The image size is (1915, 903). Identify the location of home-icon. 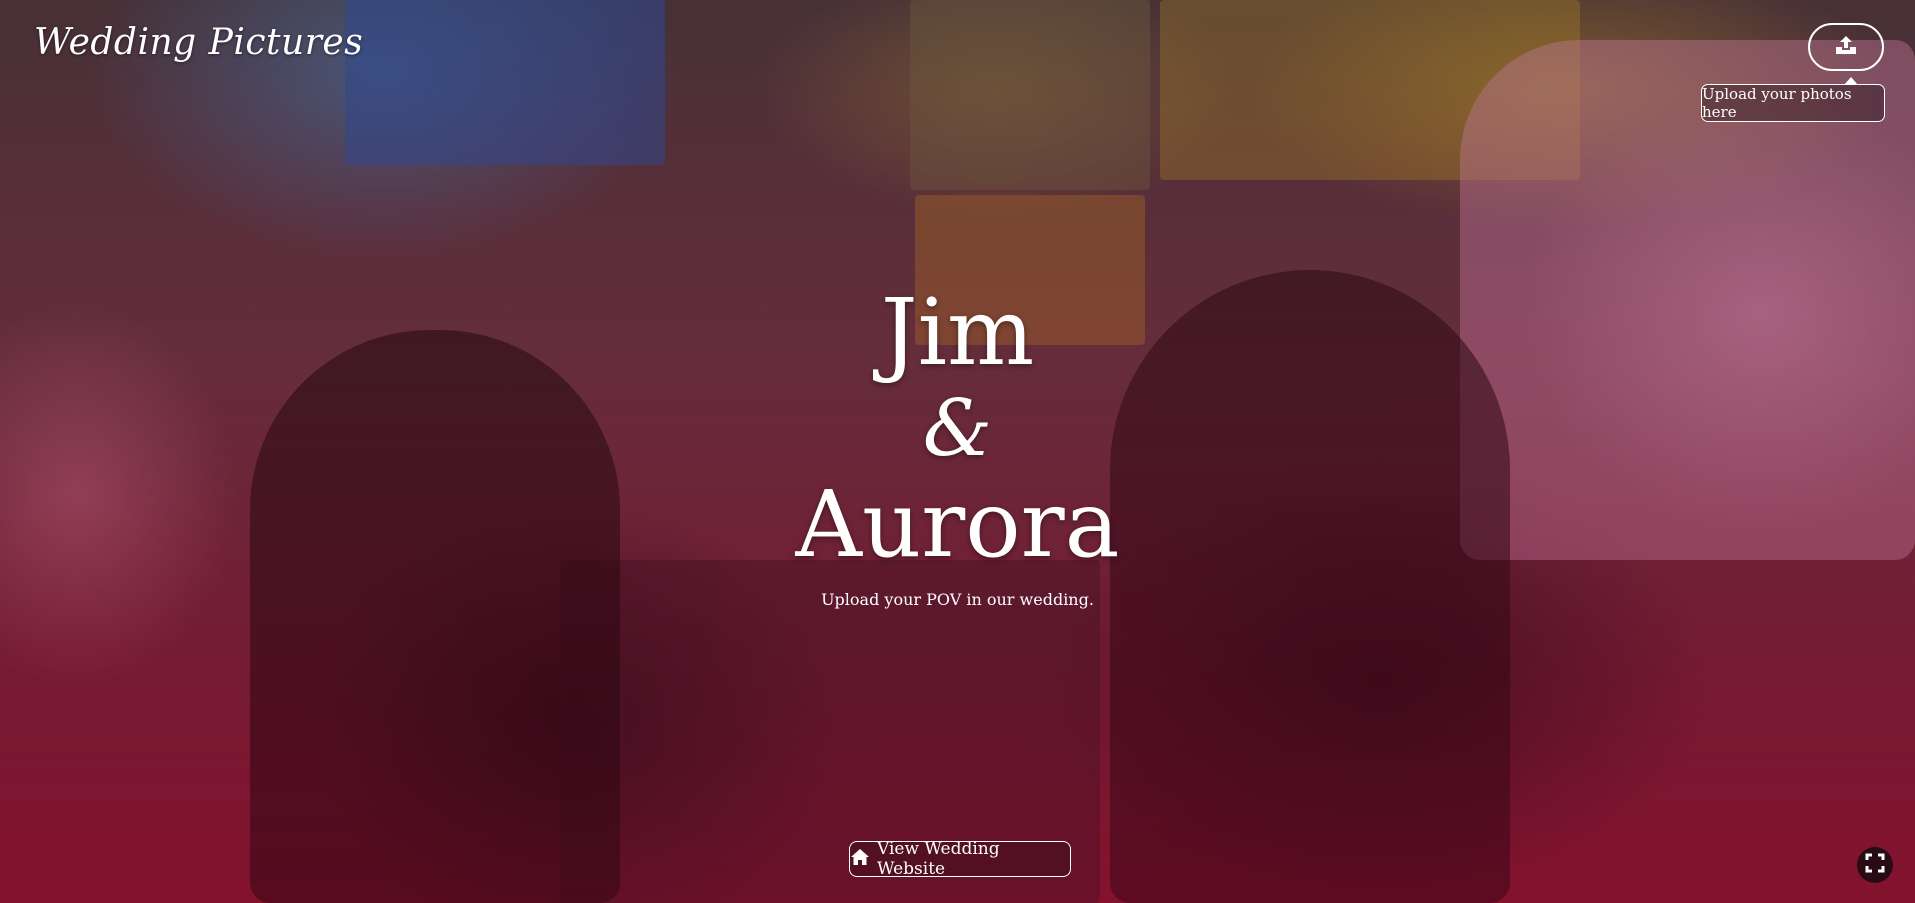
(860, 859).